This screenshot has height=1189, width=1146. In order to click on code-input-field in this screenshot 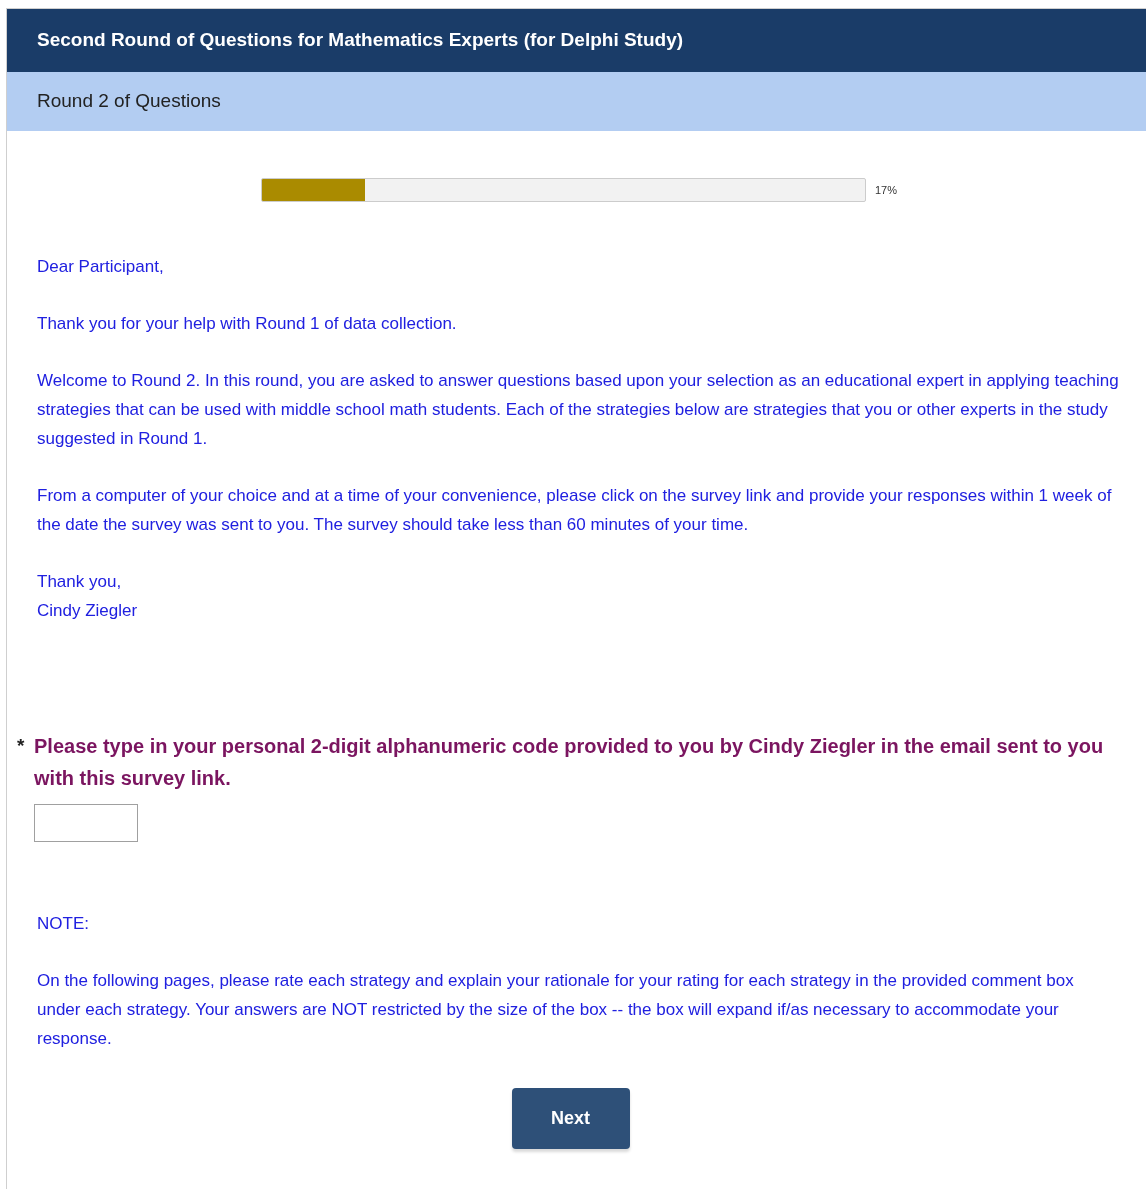, I will do `click(86, 823)`.